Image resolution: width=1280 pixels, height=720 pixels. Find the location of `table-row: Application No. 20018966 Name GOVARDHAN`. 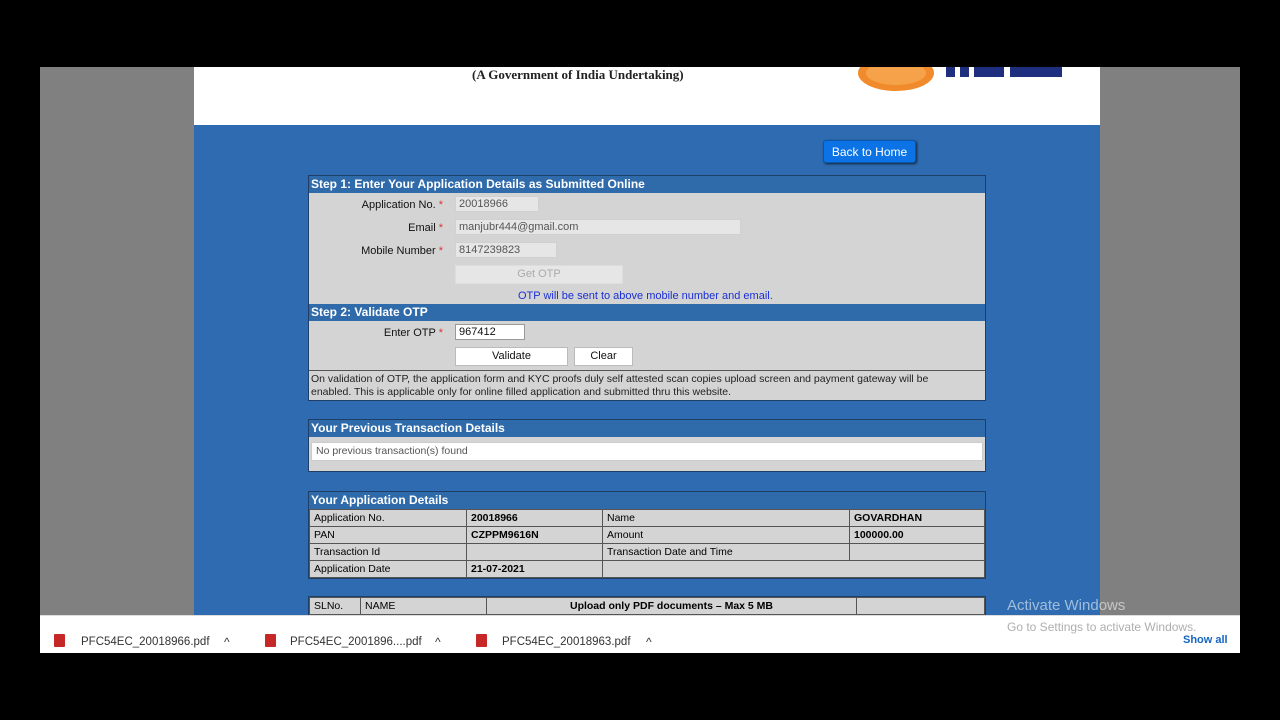

table-row: Application No. 20018966 Name GOVARDHAN is located at coordinates (647, 518).